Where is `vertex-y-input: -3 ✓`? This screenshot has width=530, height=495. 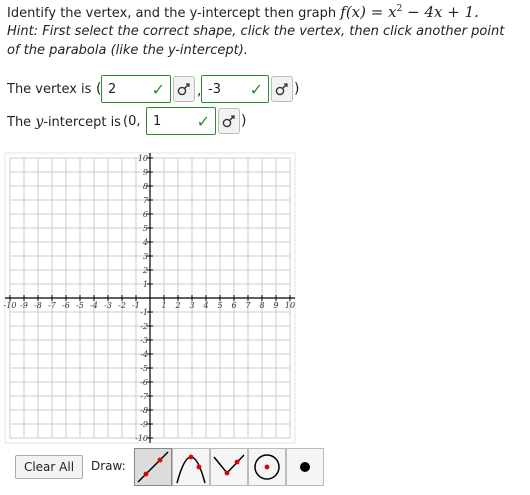
vertex-y-input: -3 ✓ is located at coordinates (235, 89).